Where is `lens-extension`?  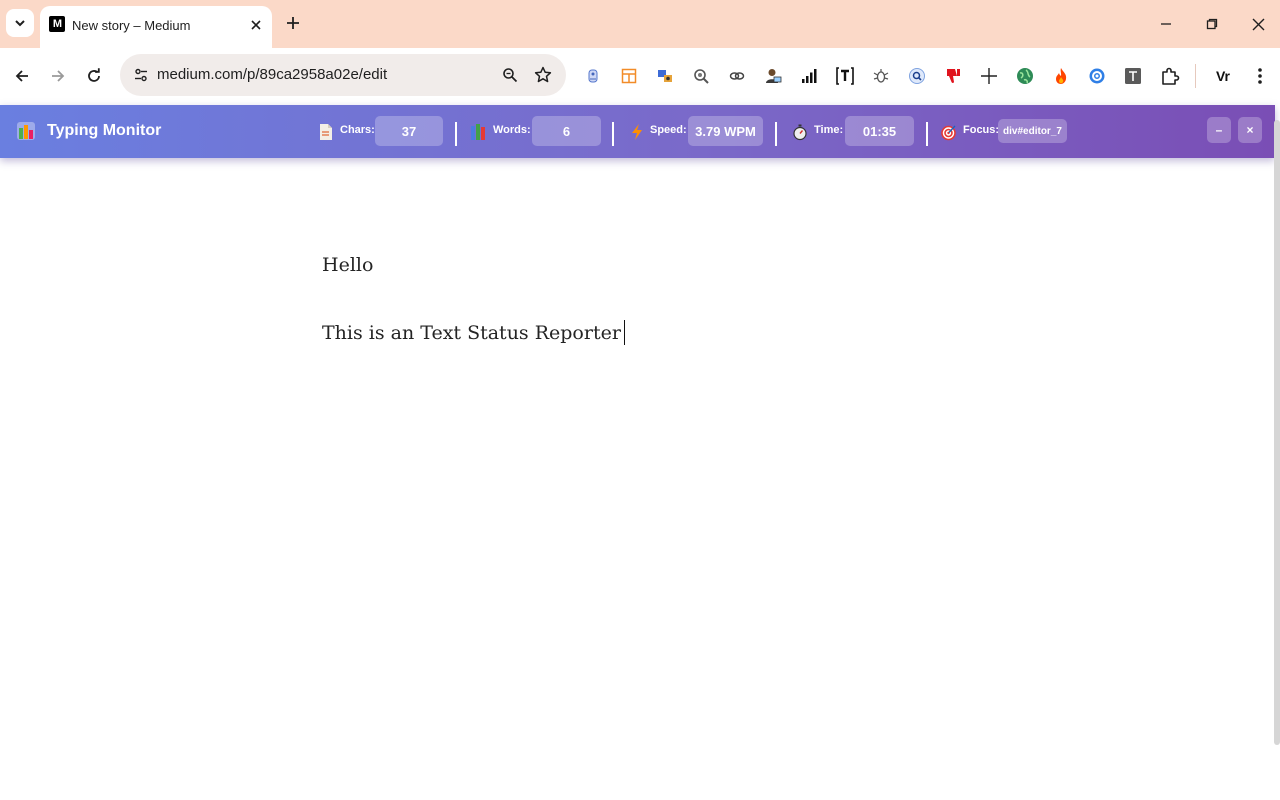
lens-extension is located at coordinates (917, 76).